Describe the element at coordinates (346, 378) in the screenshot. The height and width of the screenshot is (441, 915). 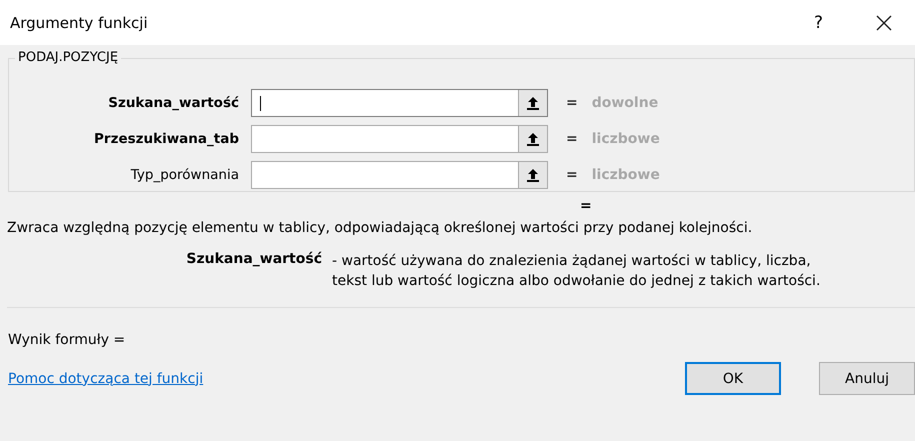
I see `help-link: Pomoc dotycząca tej funkcji` at that location.